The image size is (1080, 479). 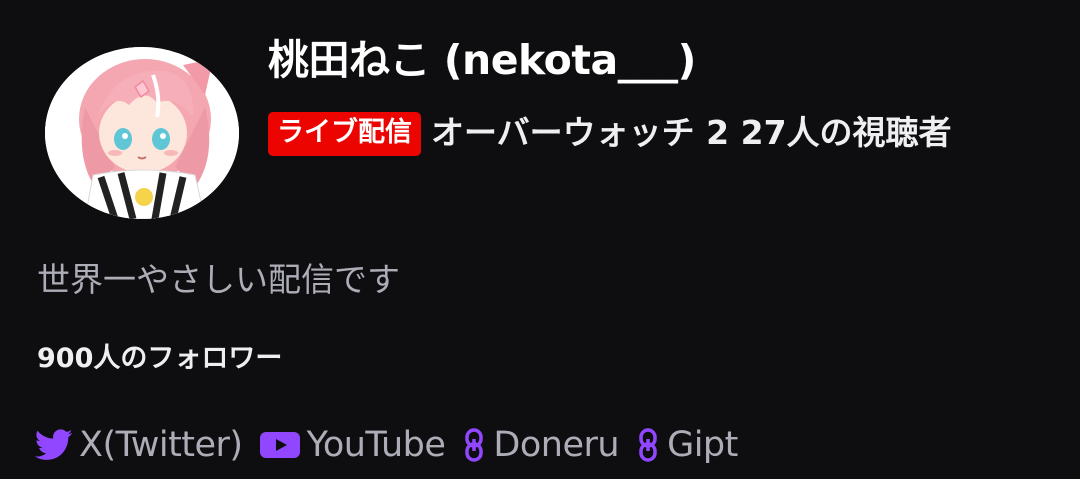 What do you see at coordinates (702, 445) in the screenshot?
I see `social-link-label: Gipt` at bounding box center [702, 445].